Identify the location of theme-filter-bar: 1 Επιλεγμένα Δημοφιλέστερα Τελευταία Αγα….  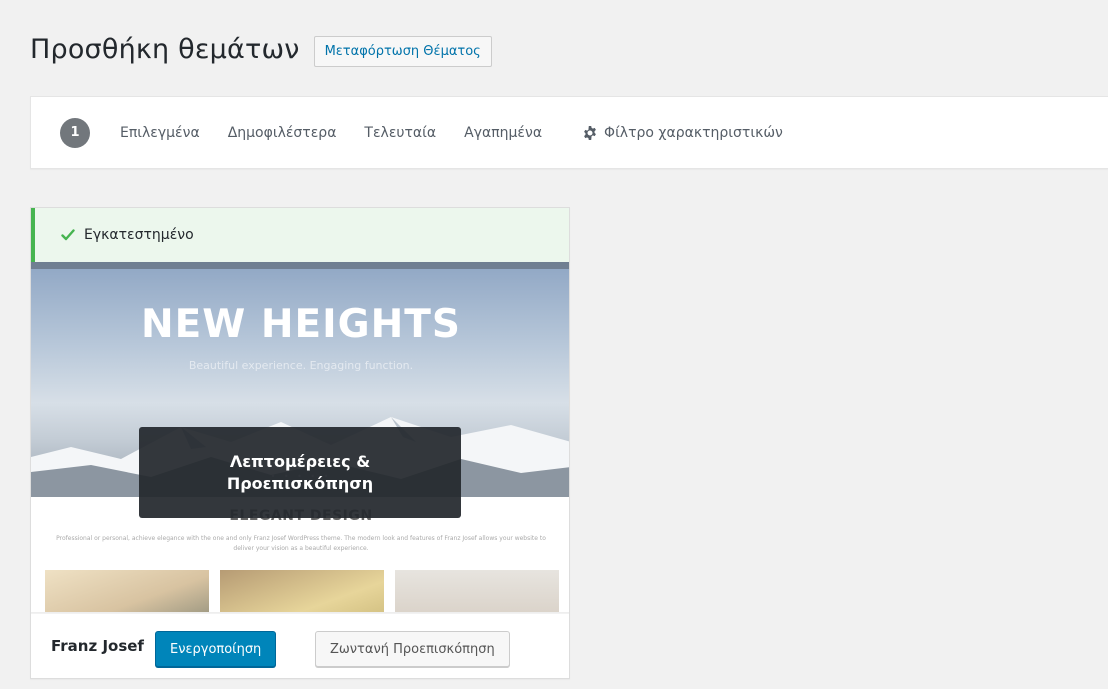
(569, 132).